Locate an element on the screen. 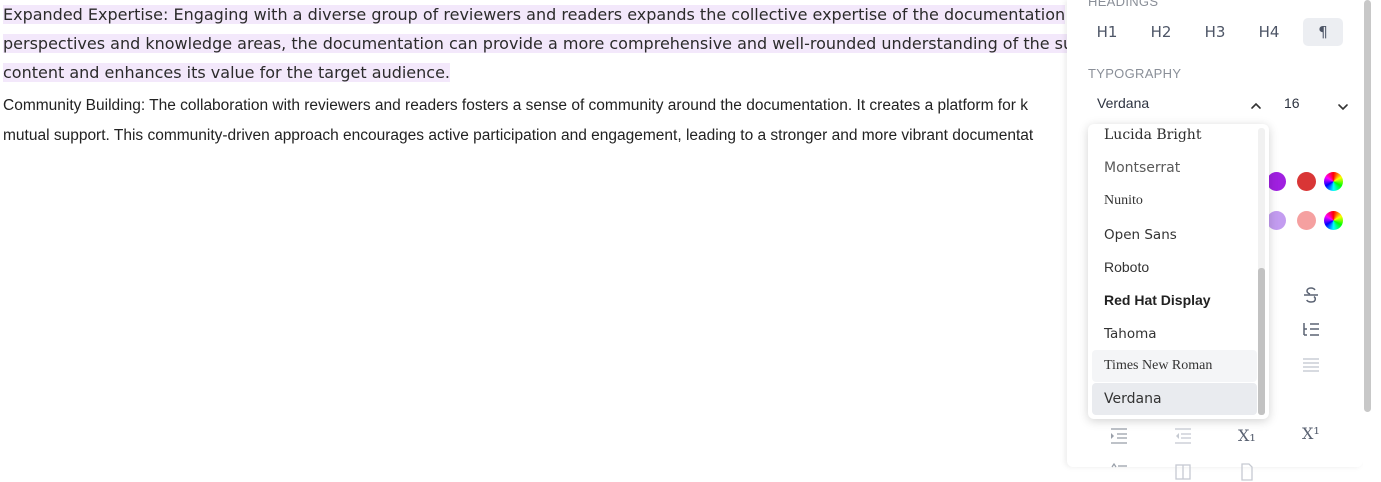 The height and width of the screenshot is (482, 1381). color-swatch-red is located at coordinates (1306, 181).